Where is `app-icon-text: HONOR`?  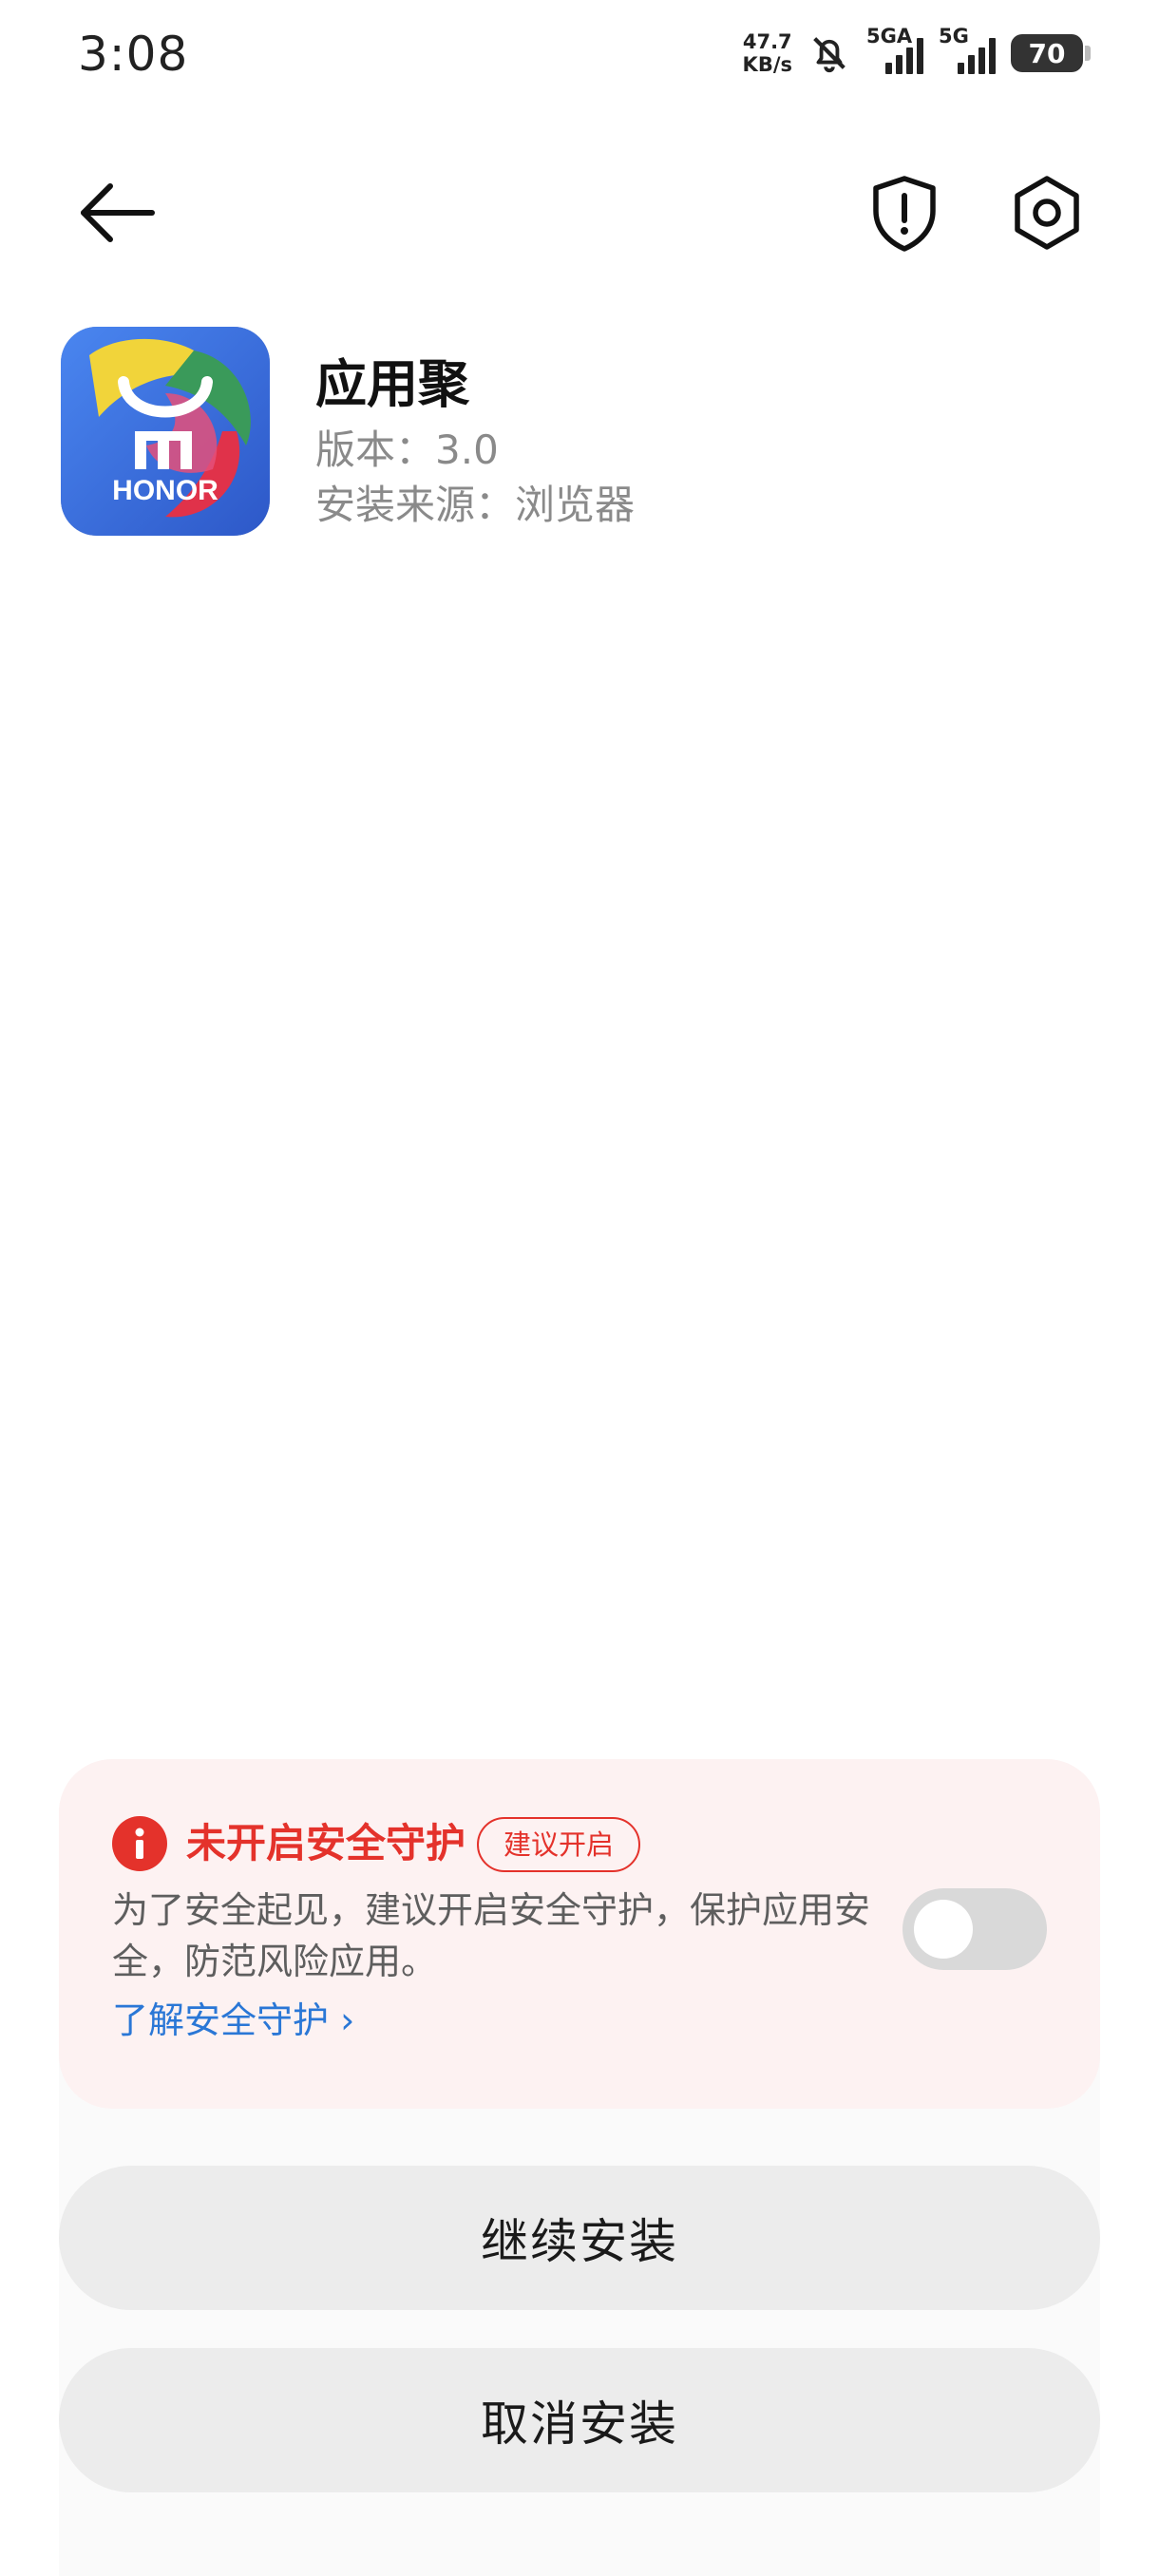
app-icon-text: HONOR is located at coordinates (165, 491).